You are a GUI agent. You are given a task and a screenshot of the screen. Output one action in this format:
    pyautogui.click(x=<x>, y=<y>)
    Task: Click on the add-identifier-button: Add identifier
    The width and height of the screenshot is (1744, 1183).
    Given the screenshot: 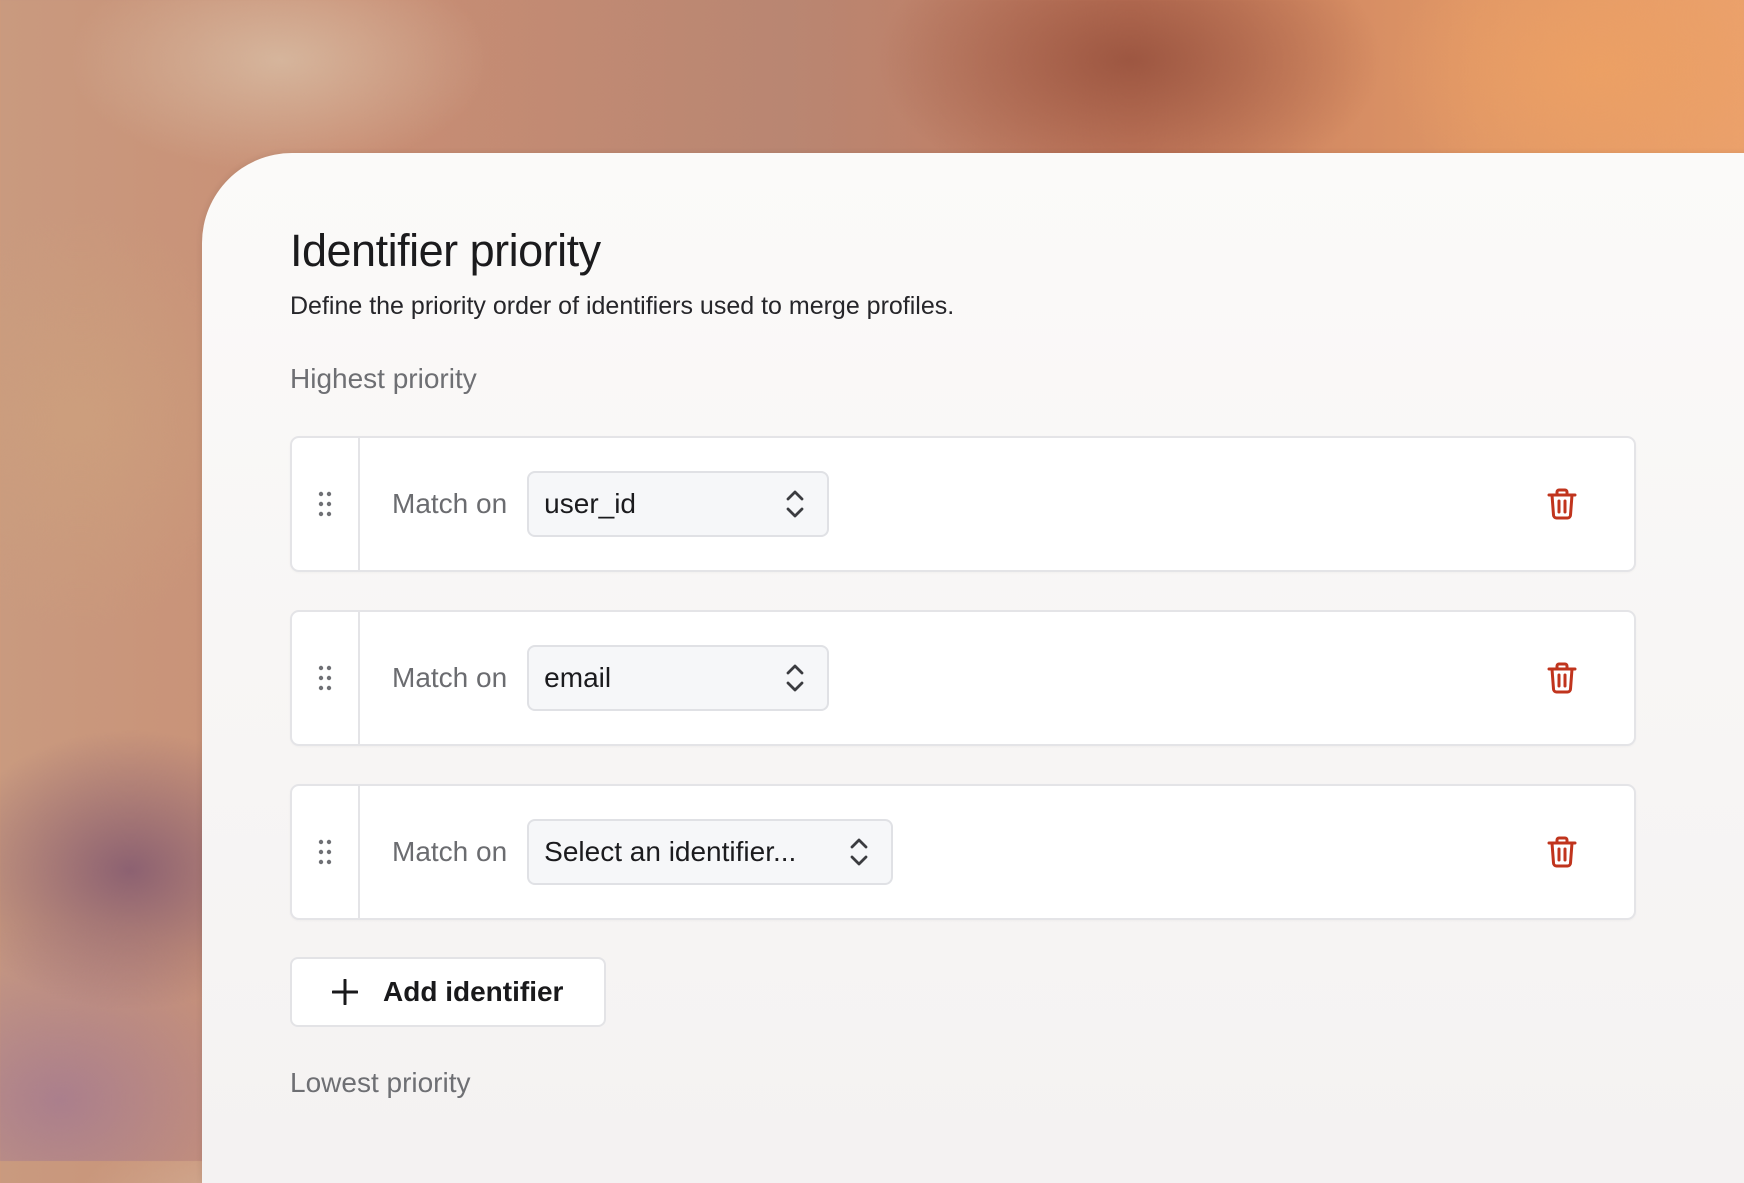 What is the action you would take?
    pyautogui.click(x=448, y=992)
    